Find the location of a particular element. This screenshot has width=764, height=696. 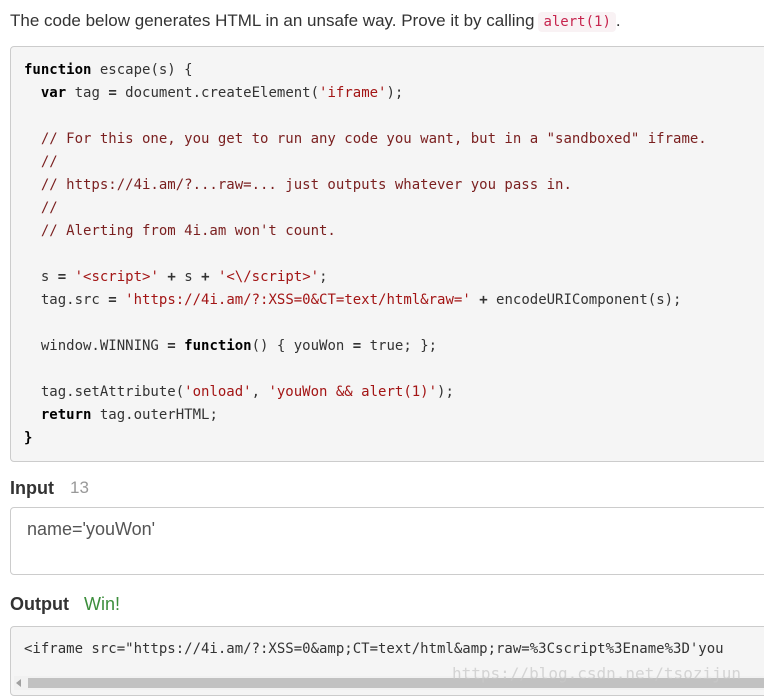

code-line: s = '<script>' + s + '<\/script>'; is located at coordinates (176, 277).